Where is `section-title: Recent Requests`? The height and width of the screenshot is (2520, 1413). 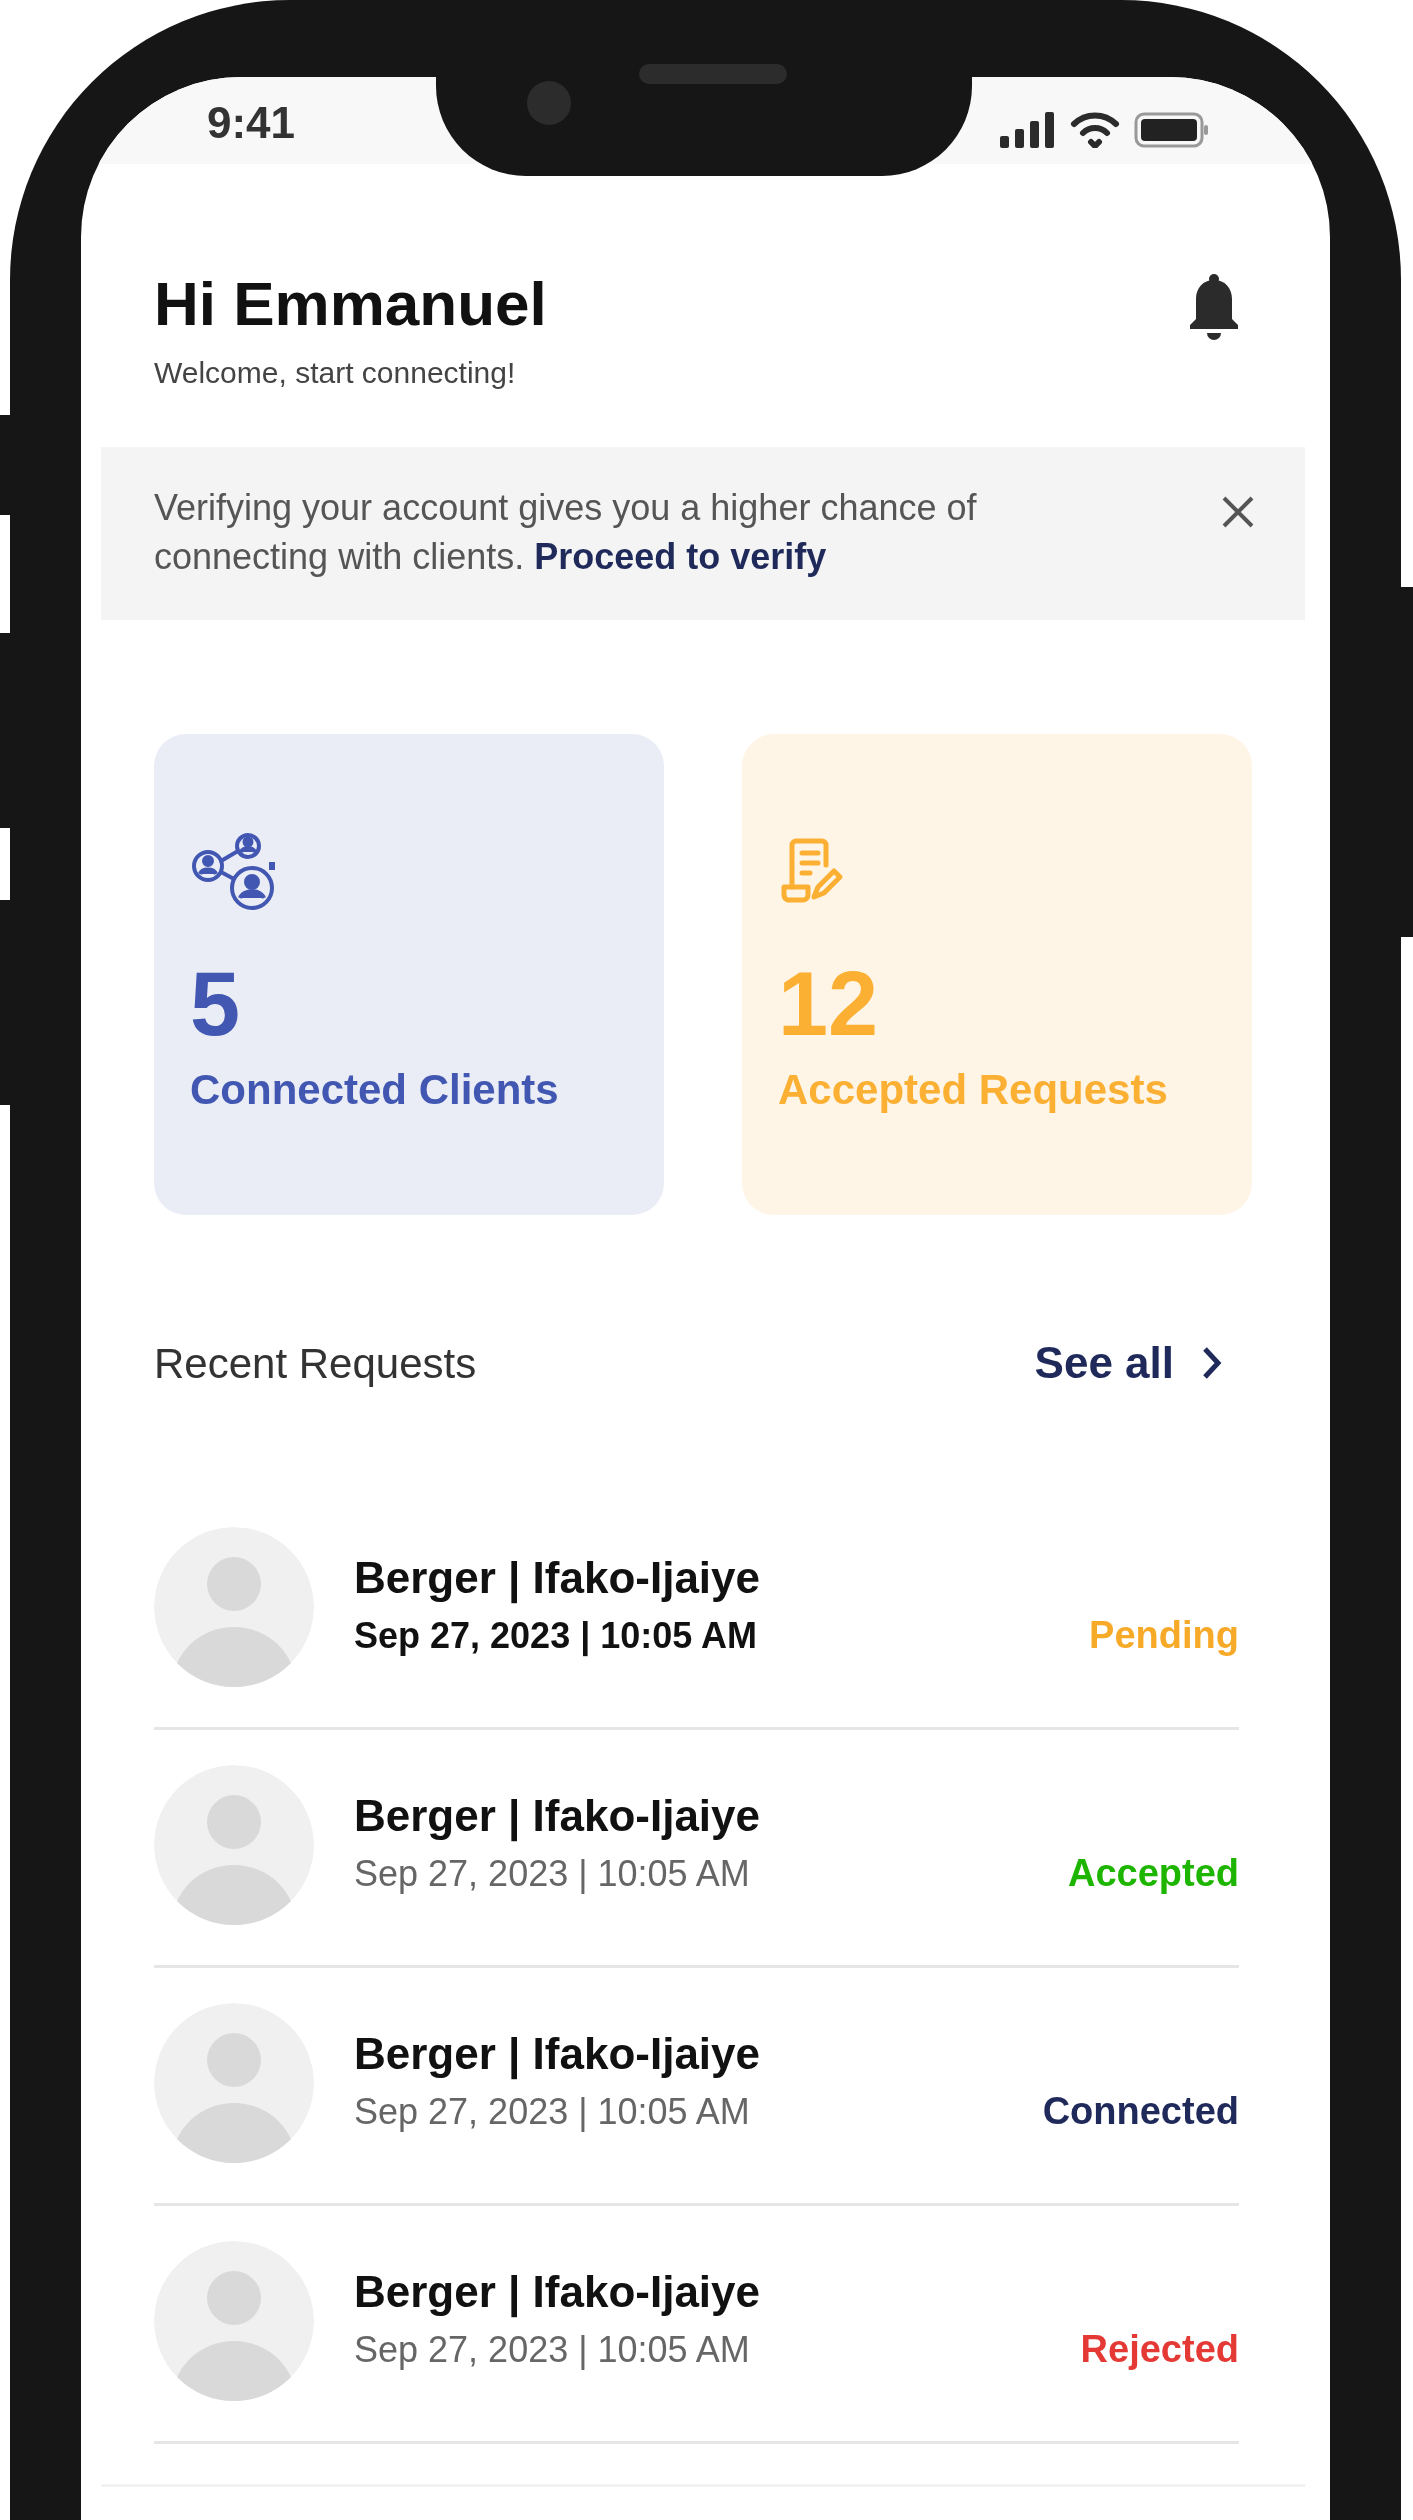 section-title: Recent Requests is located at coordinates (315, 1363).